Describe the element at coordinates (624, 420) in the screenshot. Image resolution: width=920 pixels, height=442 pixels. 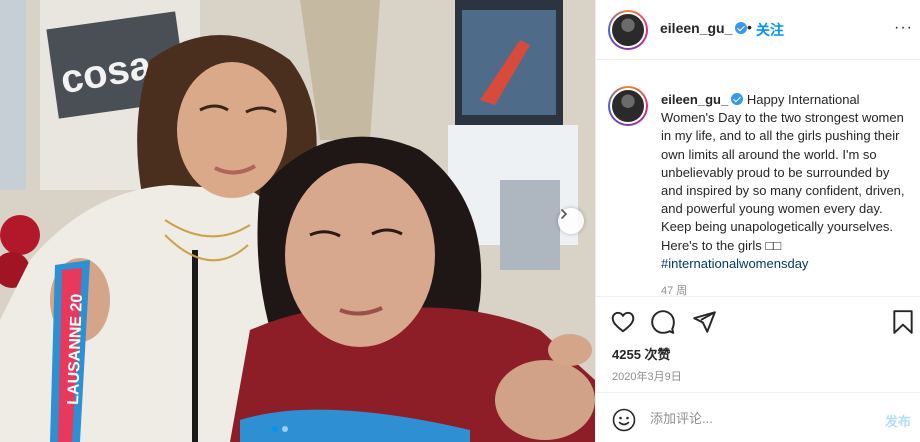
I see `emoji-icon` at that location.